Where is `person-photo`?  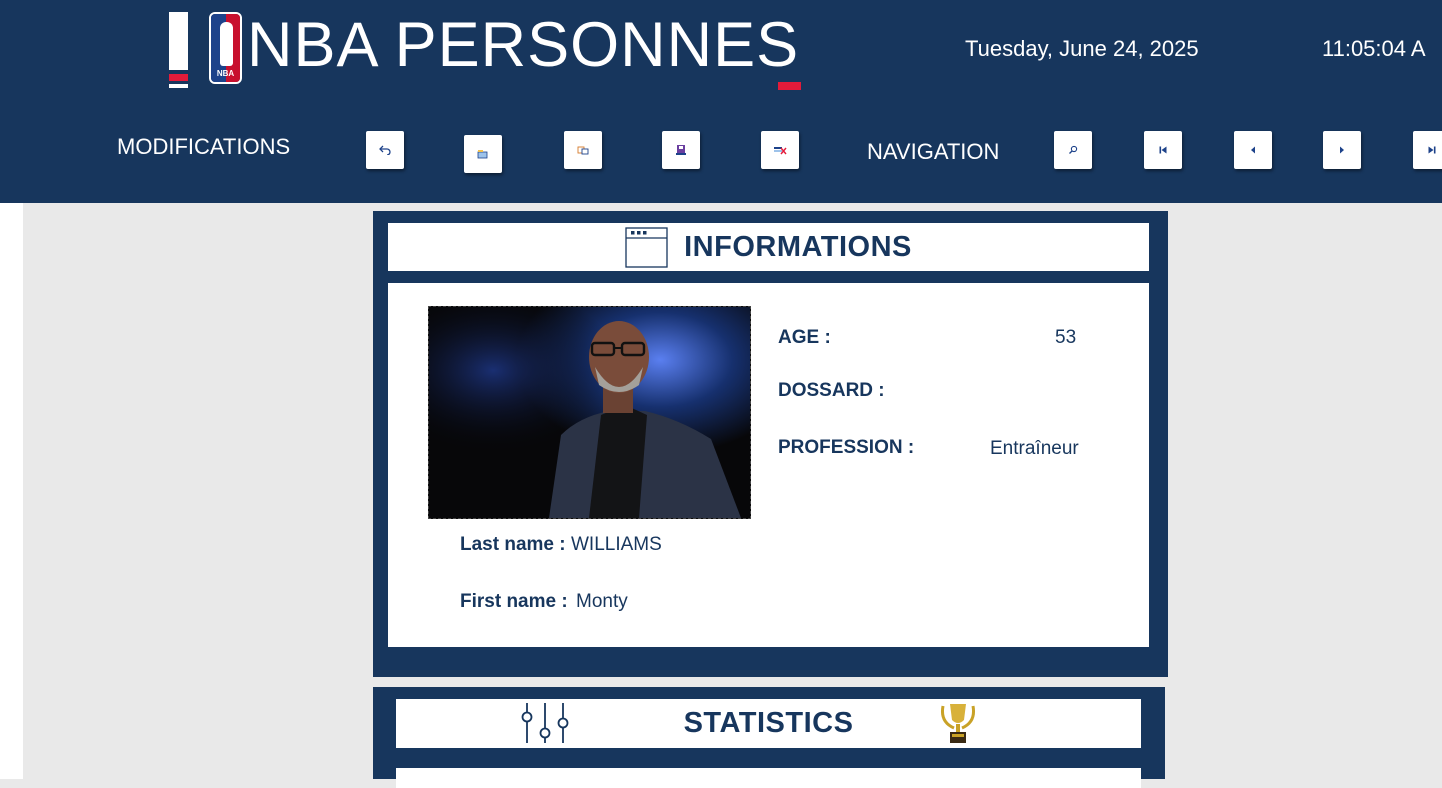
person-photo is located at coordinates (589, 412).